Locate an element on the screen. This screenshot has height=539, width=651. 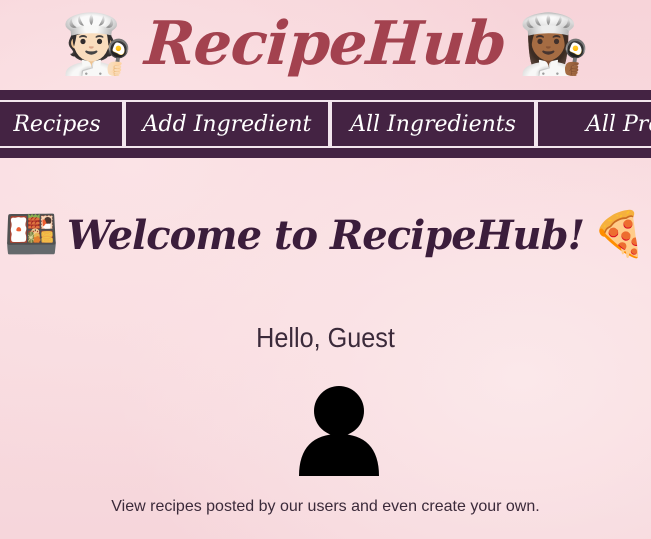
pizza-icon: 🍕 is located at coordinates (619, 234).